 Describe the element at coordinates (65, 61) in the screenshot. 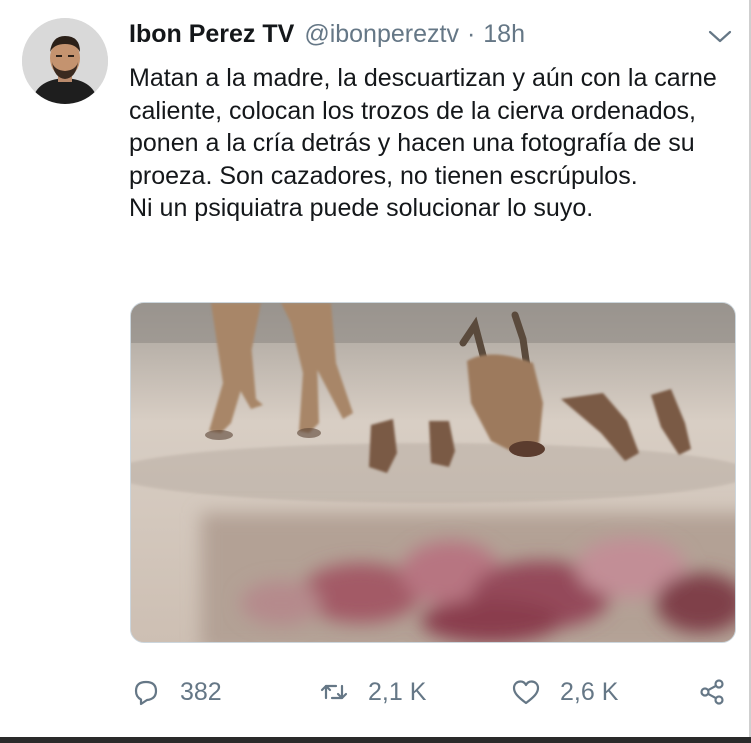

I see `avatar` at that location.